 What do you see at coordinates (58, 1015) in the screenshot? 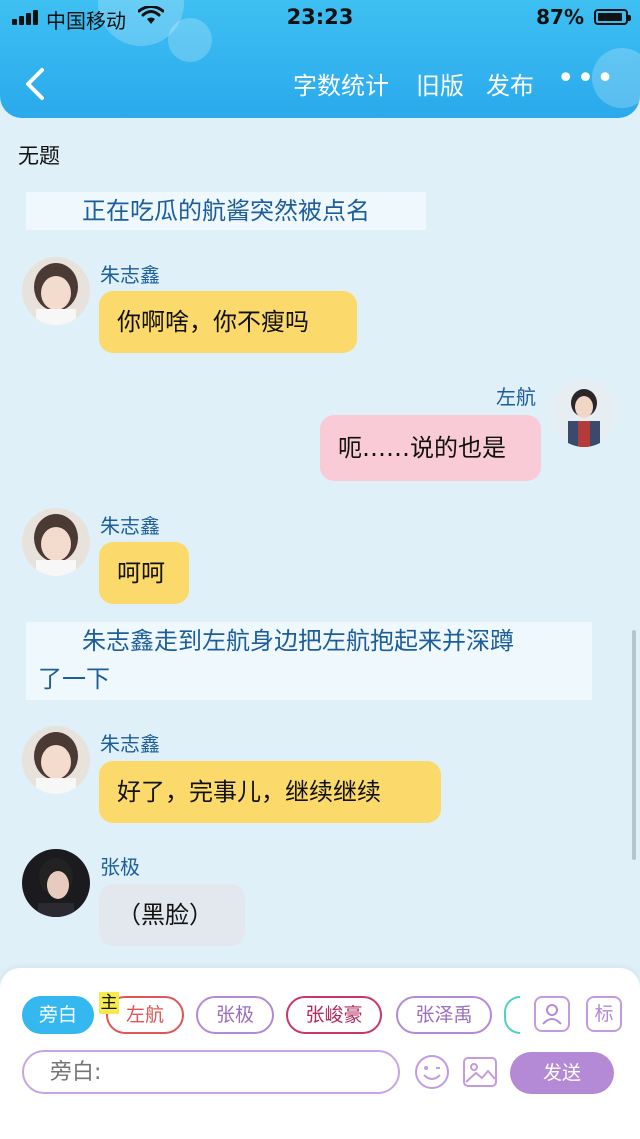
I see `role-chip-narration: 旁白` at bounding box center [58, 1015].